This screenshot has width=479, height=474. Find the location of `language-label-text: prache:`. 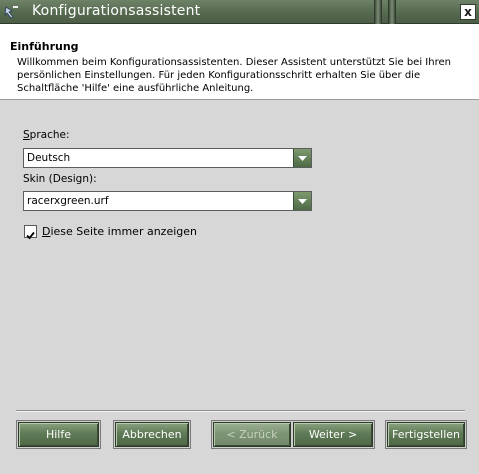

language-label-text: prache: is located at coordinates (49, 135).